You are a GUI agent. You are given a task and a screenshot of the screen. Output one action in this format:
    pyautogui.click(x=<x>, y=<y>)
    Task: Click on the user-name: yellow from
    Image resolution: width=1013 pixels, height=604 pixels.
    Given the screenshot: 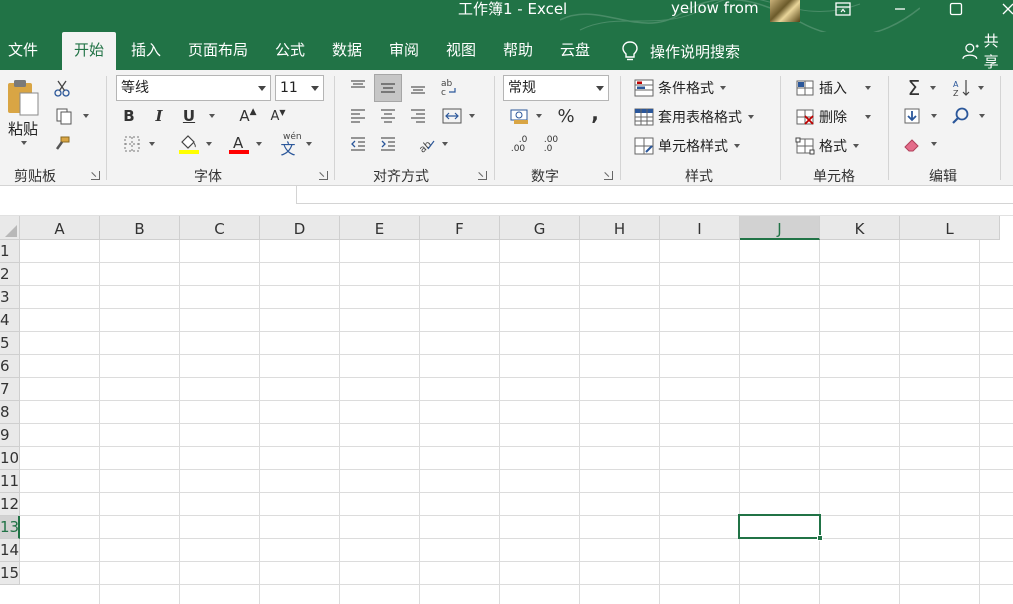 What is the action you would take?
    pyautogui.click(x=715, y=8)
    